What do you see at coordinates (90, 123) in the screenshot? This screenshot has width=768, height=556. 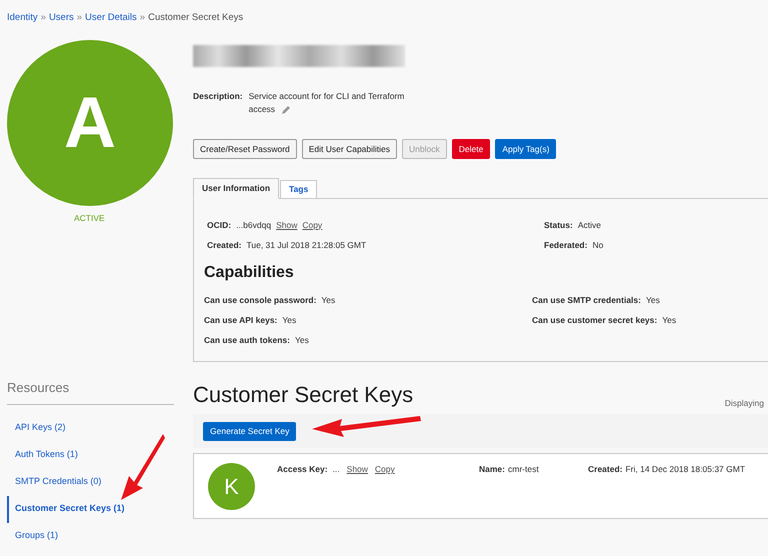 I see `user-avatar: A` at bounding box center [90, 123].